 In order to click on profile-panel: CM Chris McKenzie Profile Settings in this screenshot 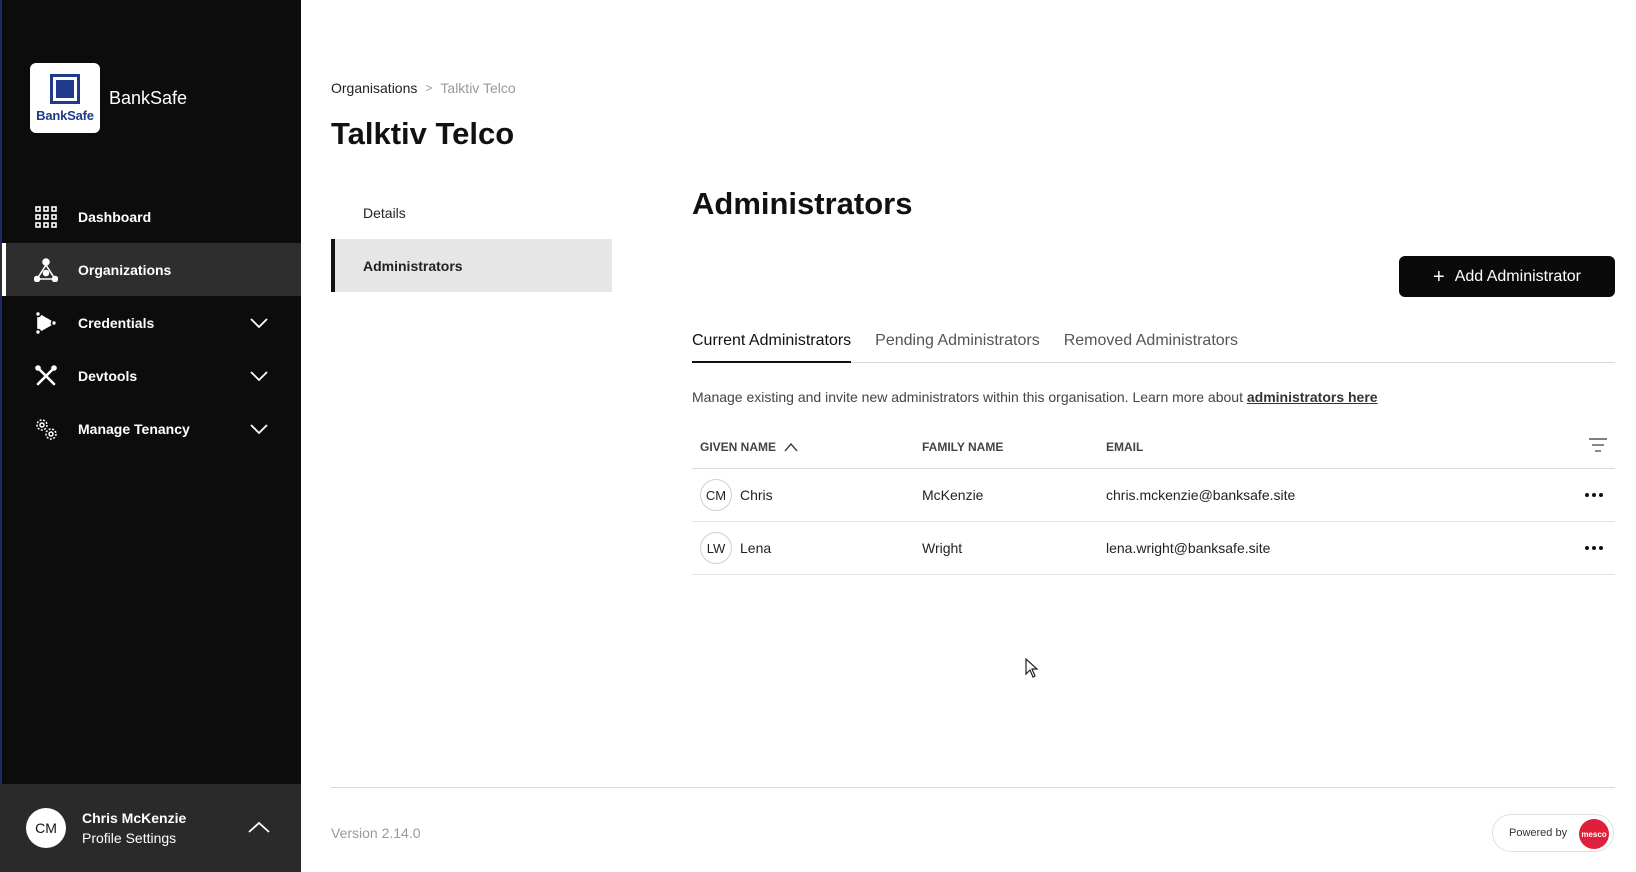, I will do `click(150, 828)`.